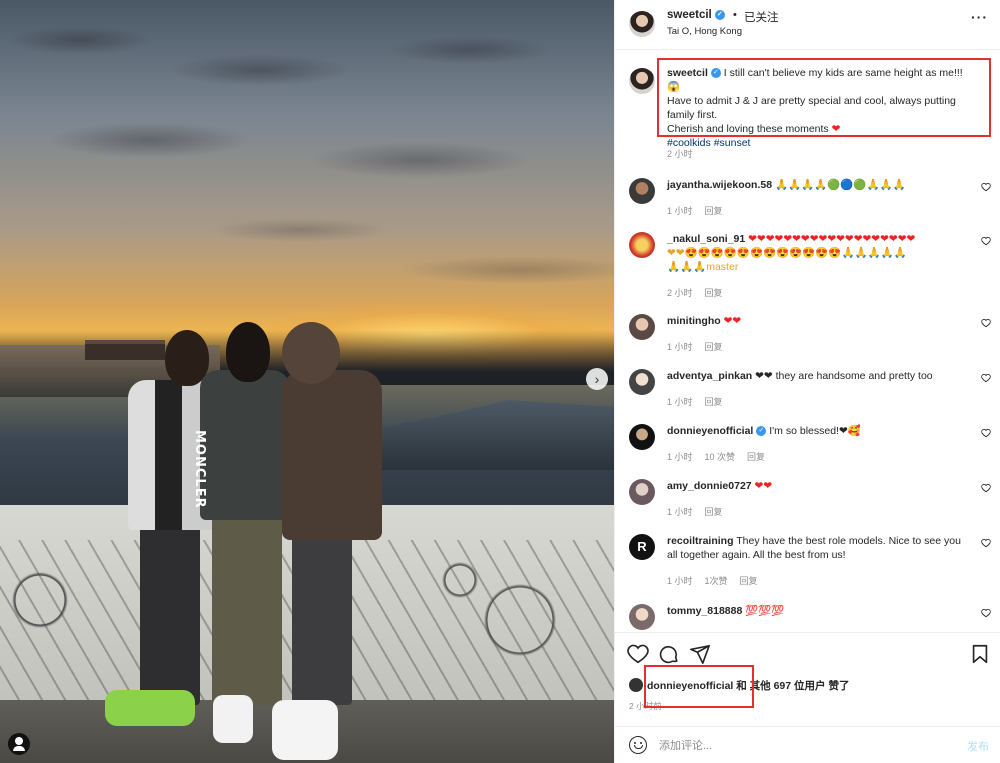  I want to click on person-left-shoes, so click(150, 708).